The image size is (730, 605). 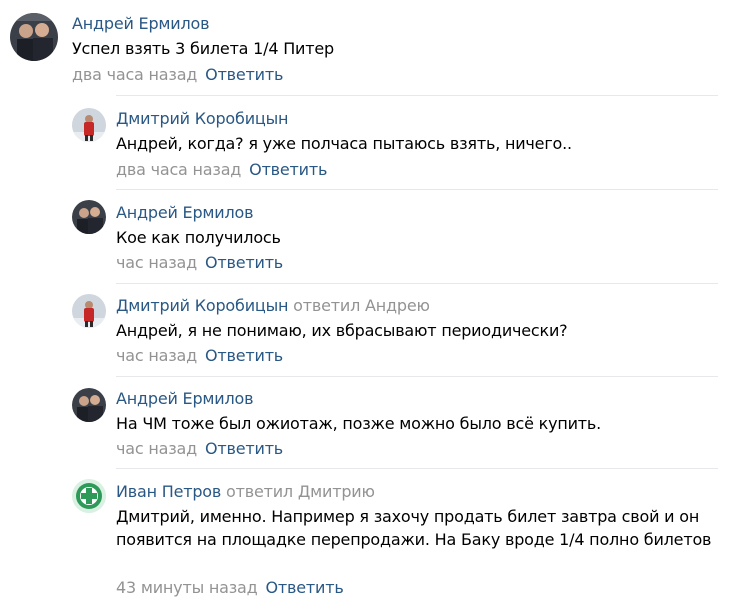 What do you see at coordinates (202, 118) in the screenshot?
I see `comment-author: Дмитрий Коробицын` at bounding box center [202, 118].